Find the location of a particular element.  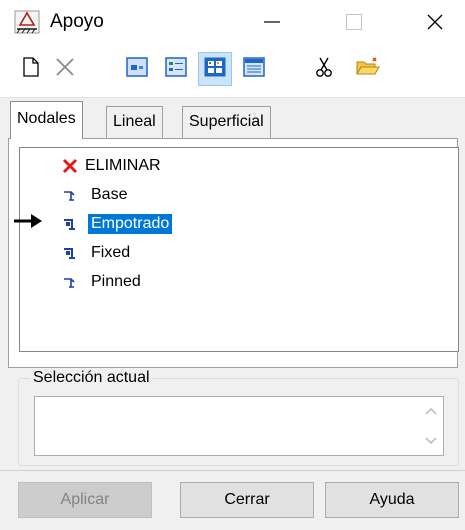

view-small-icons-button is located at coordinates (137, 69).